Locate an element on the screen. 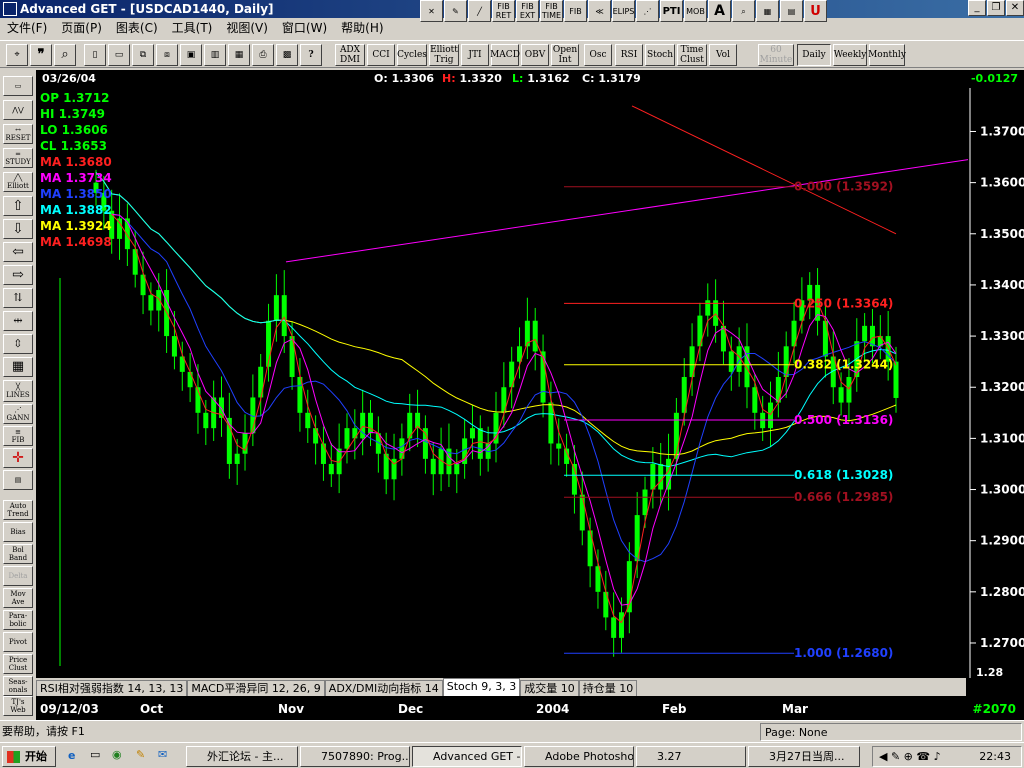  quote-icon: ❞ is located at coordinates (41, 55).